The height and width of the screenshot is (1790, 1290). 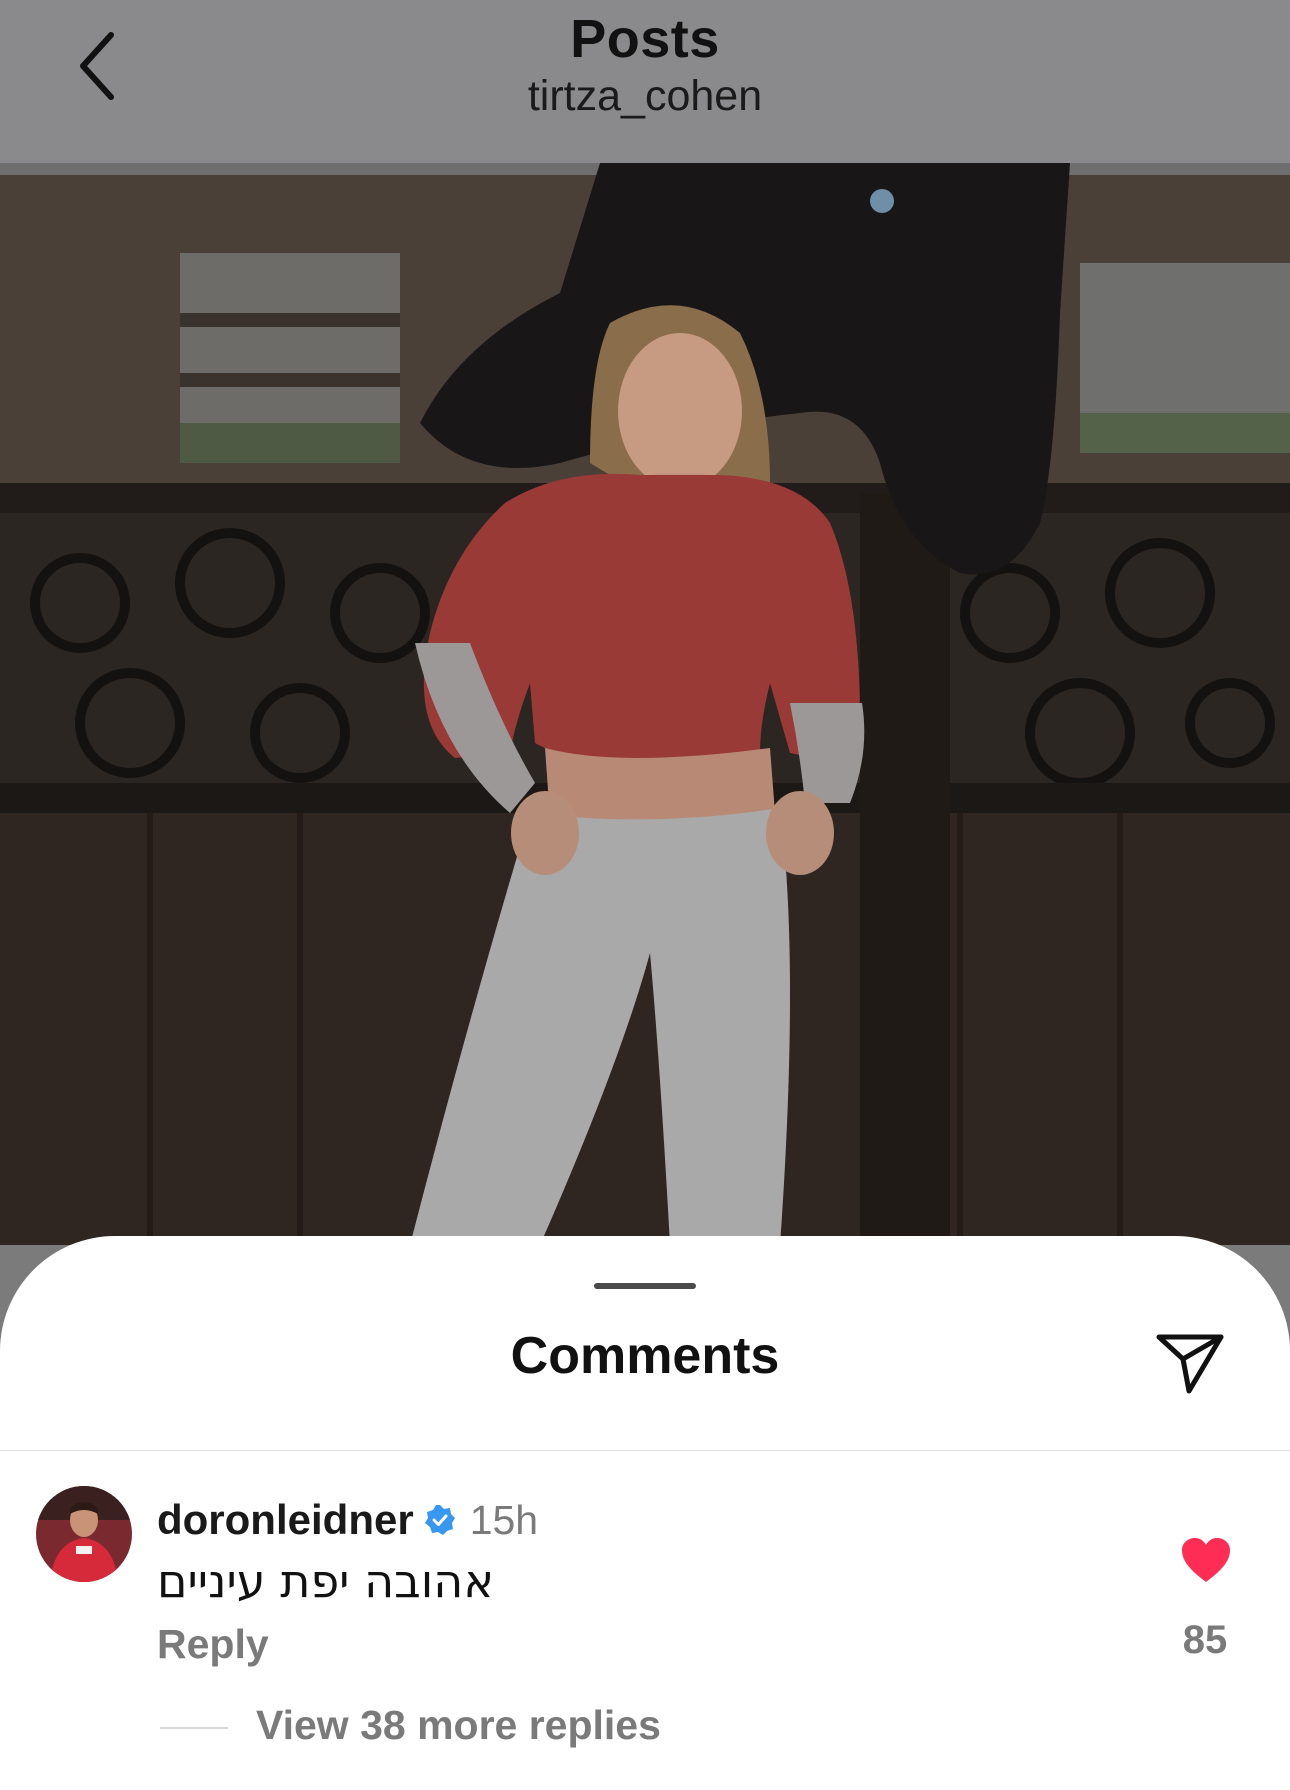 What do you see at coordinates (645, 96) in the screenshot?
I see `profile-username: tirtza_cohen` at bounding box center [645, 96].